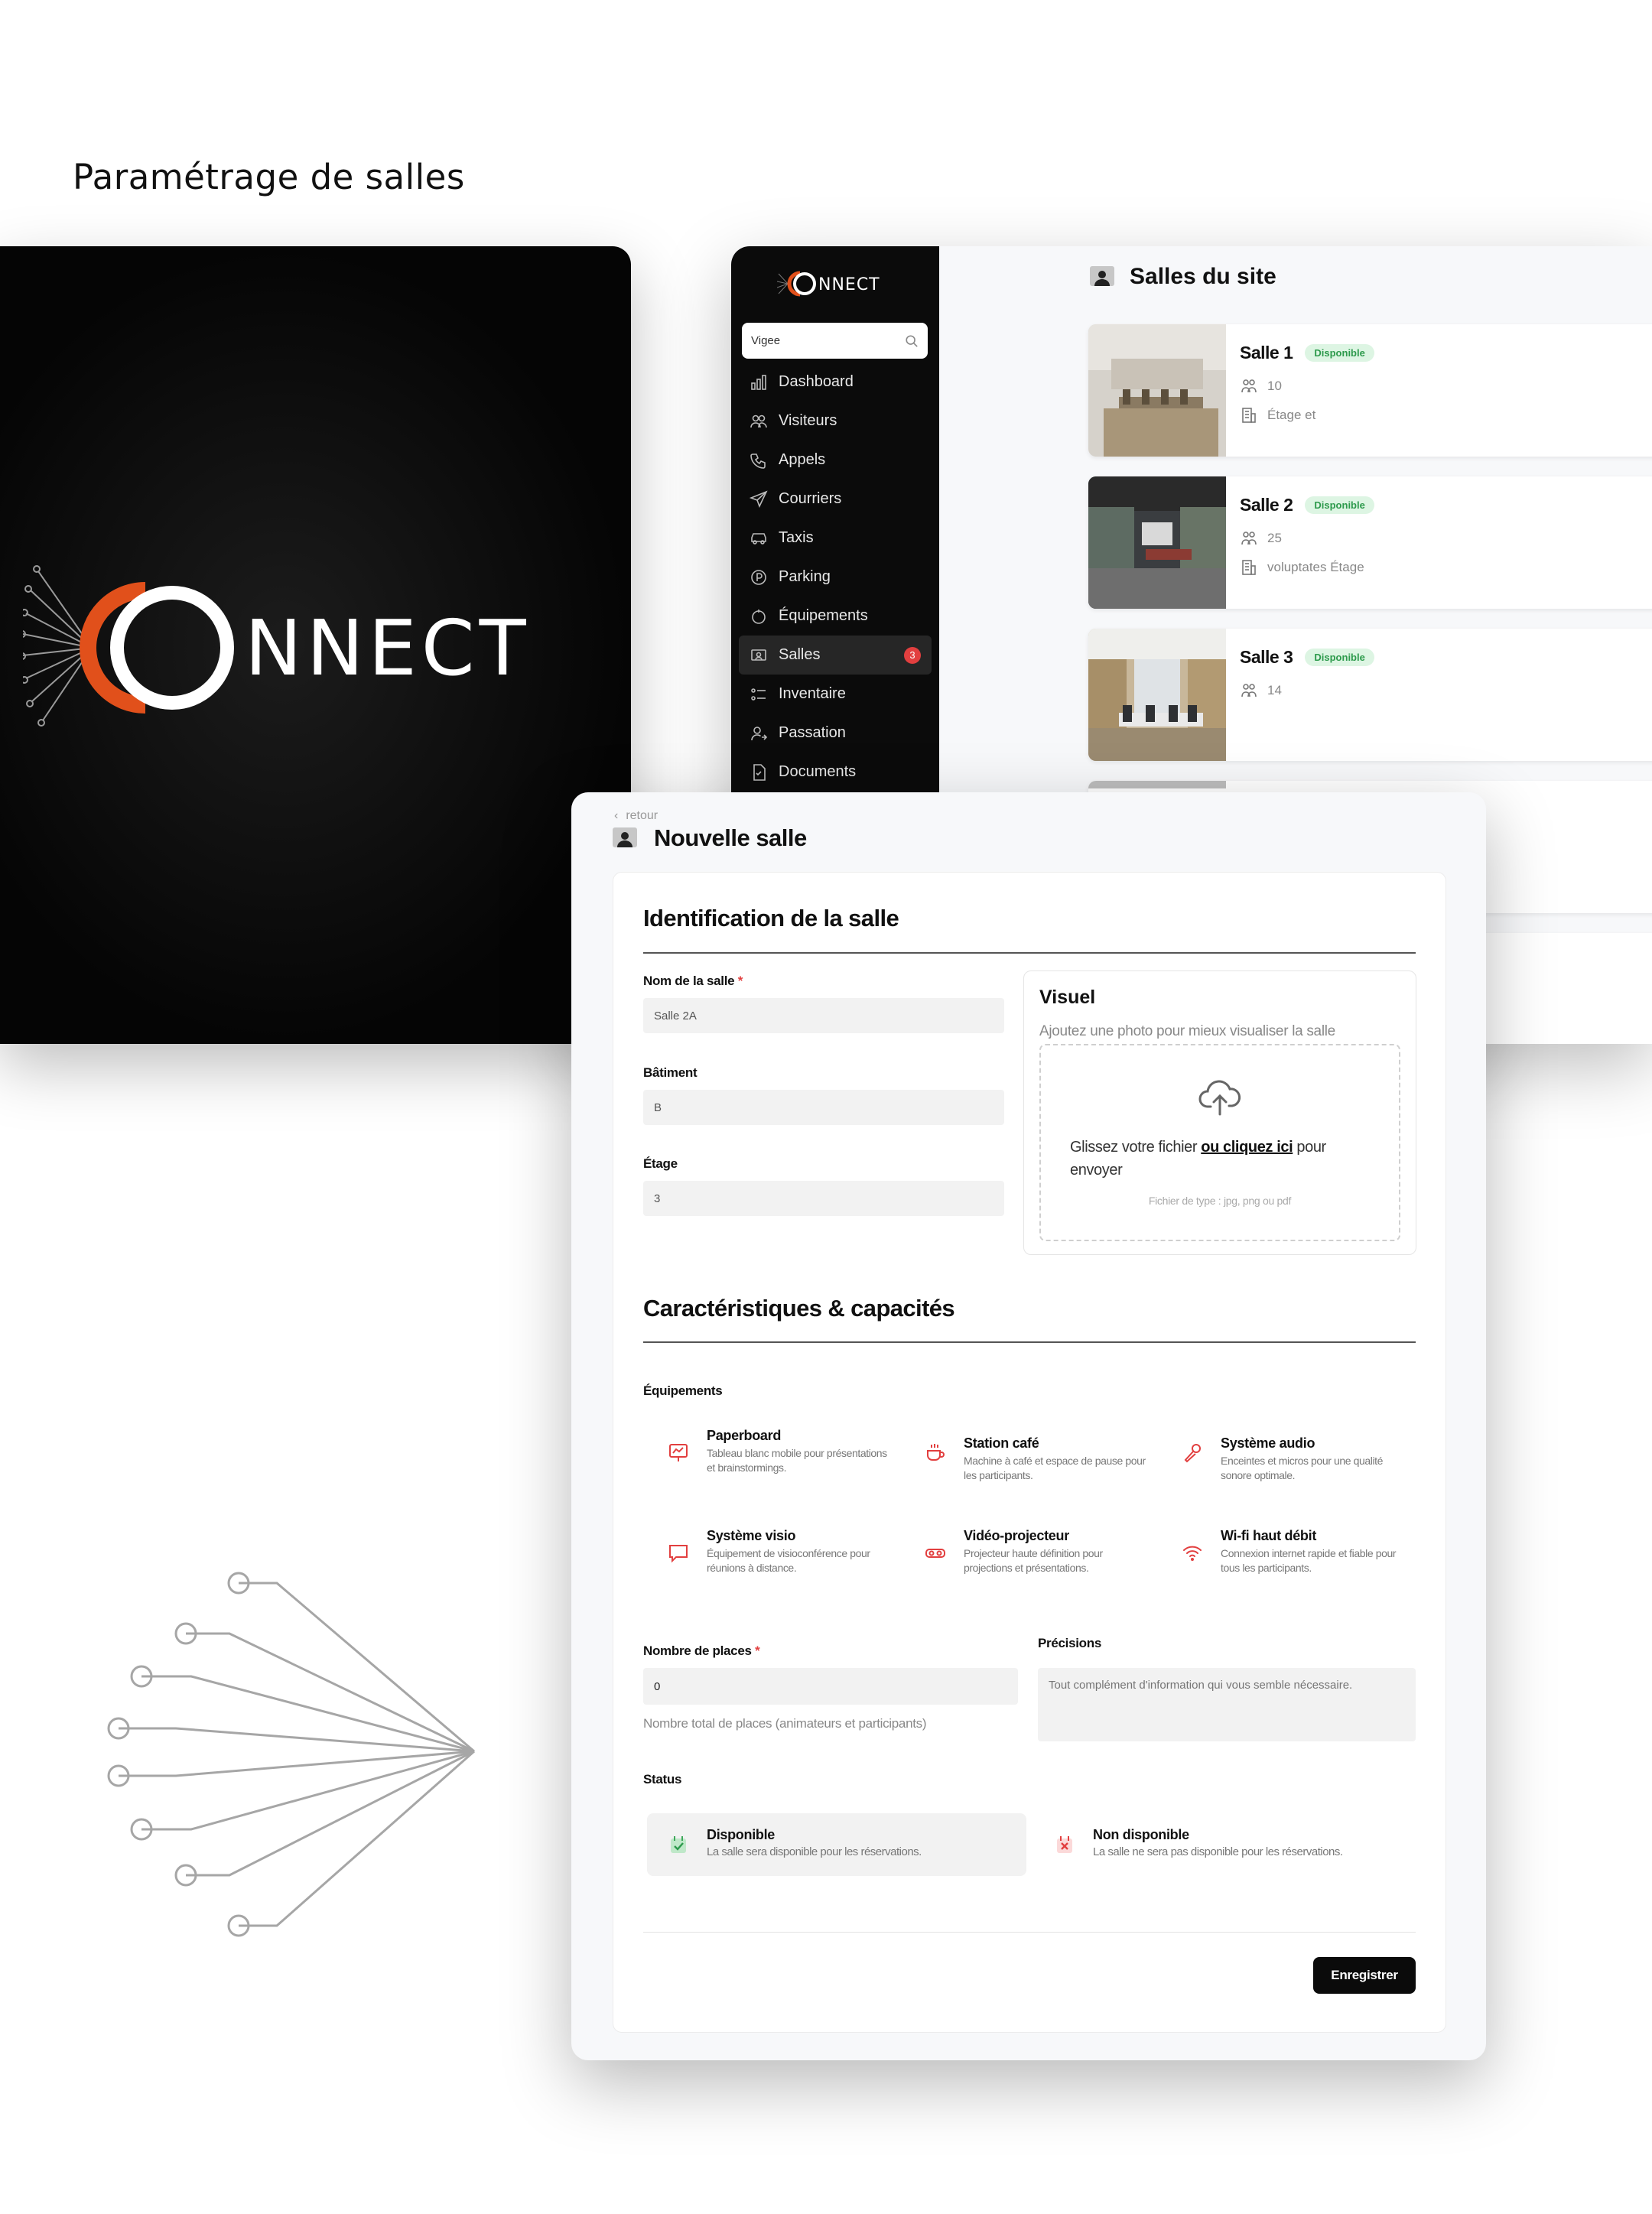 This screenshot has width=1652, height=2214. Describe the element at coordinates (1274, 538) in the screenshot. I see `capacity-value: 25` at that location.